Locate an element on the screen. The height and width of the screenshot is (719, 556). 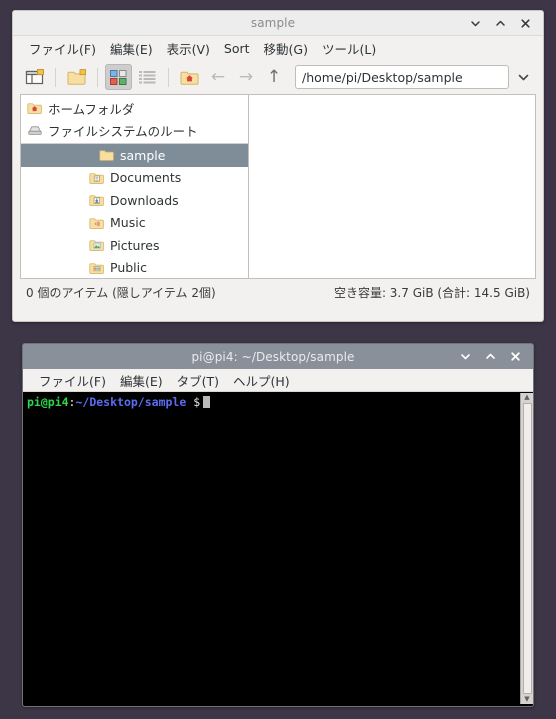
icon-view-button is located at coordinates (118, 77).